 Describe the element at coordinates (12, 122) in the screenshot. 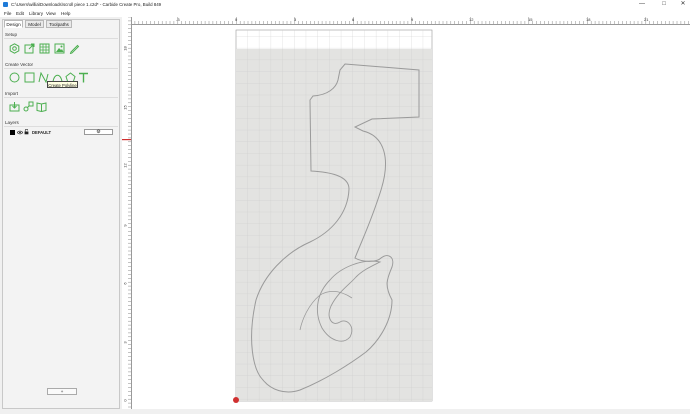

I see `section-layers-title: Layers` at that location.